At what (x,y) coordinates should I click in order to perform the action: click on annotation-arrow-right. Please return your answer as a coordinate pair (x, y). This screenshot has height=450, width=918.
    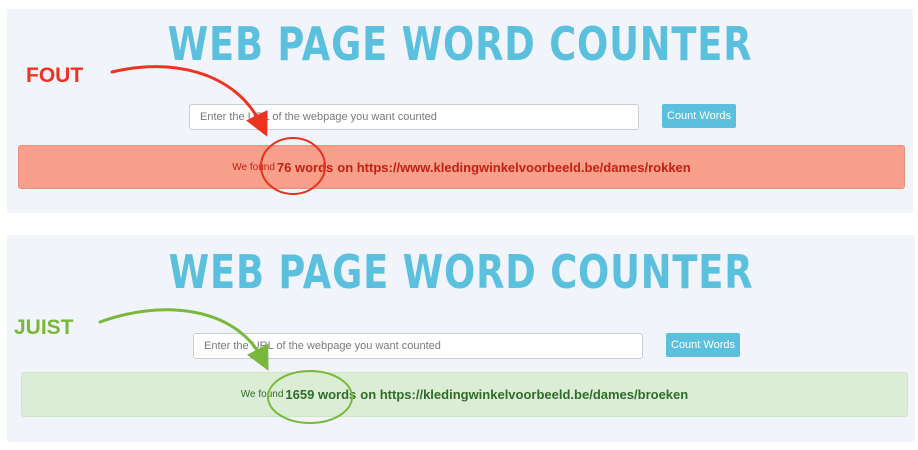
    Looking at the image, I should click on (183, 339).